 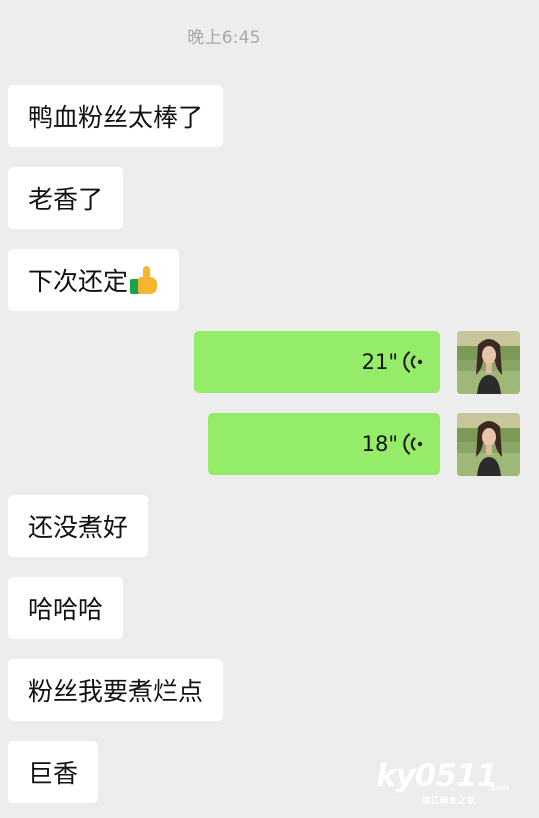 What do you see at coordinates (78, 281) in the screenshot?
I see `message-text: 下次还定` at bounding box center [78, 281].